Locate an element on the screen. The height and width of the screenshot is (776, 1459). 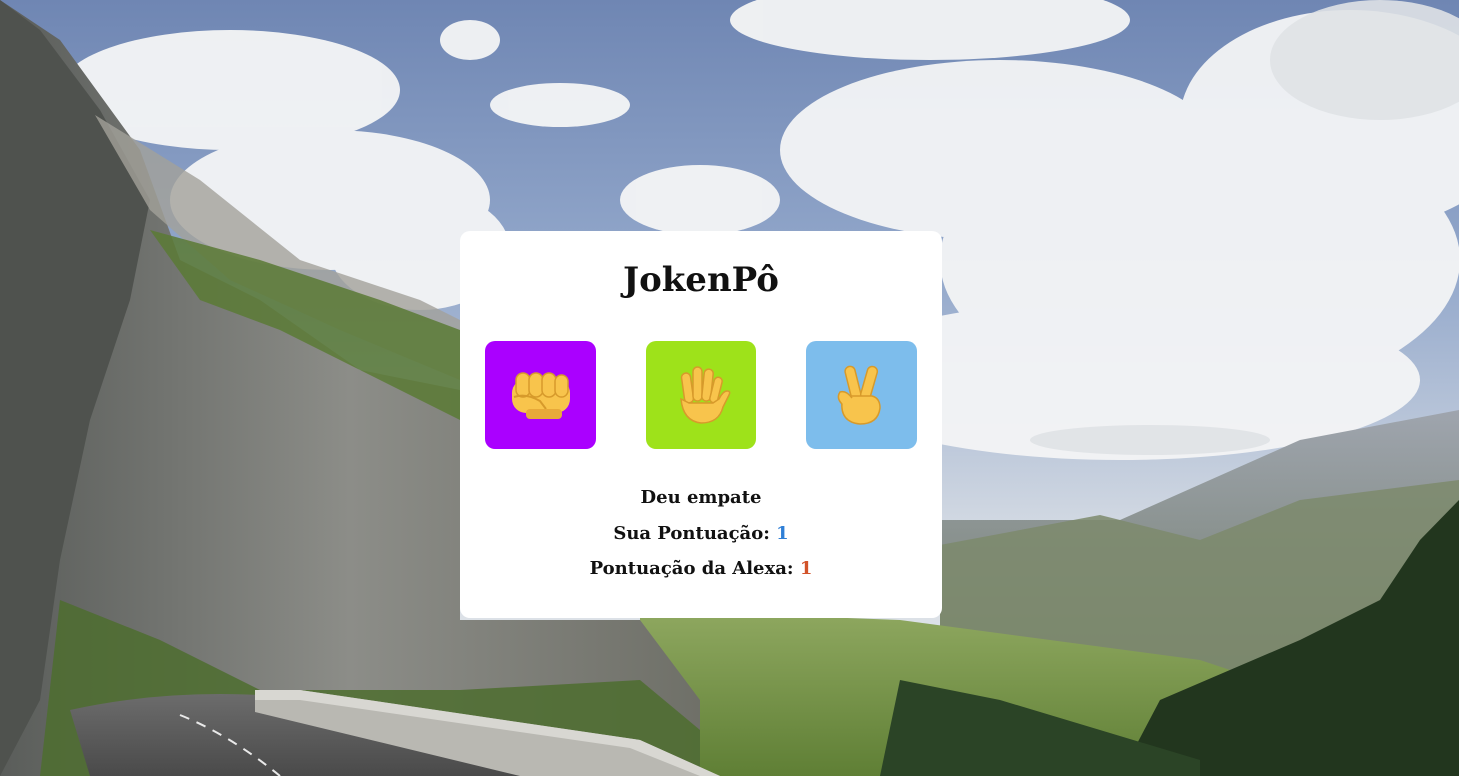
player-score-value: 1 is located at coordinates (782, 533).